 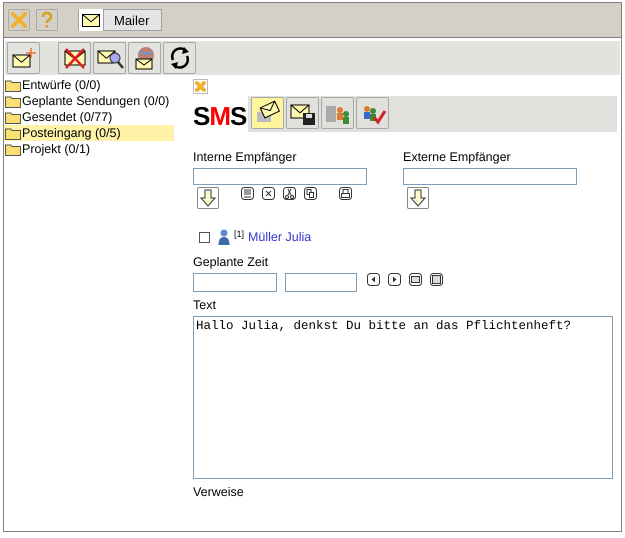 What do you see at coordinates (310, 193) in the screenshot?
I see `copy-button` at bounding box center [310, 193].